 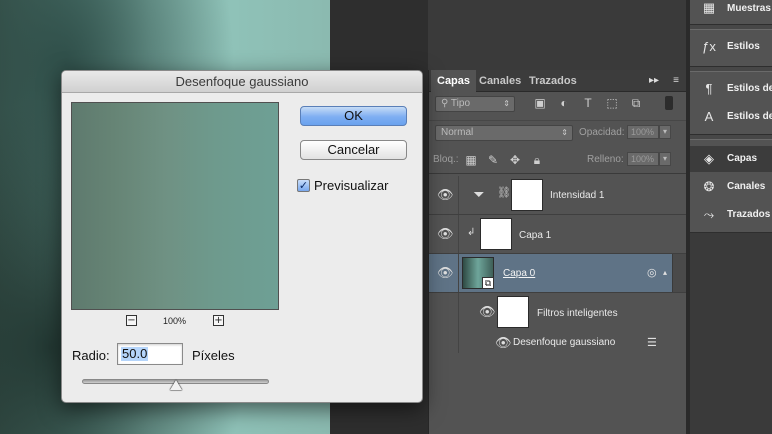 What do you see at coordinates (676, 81) in the screenshot?
I see `panel-menu-icon: ≡` at bounding box center [676, 81].